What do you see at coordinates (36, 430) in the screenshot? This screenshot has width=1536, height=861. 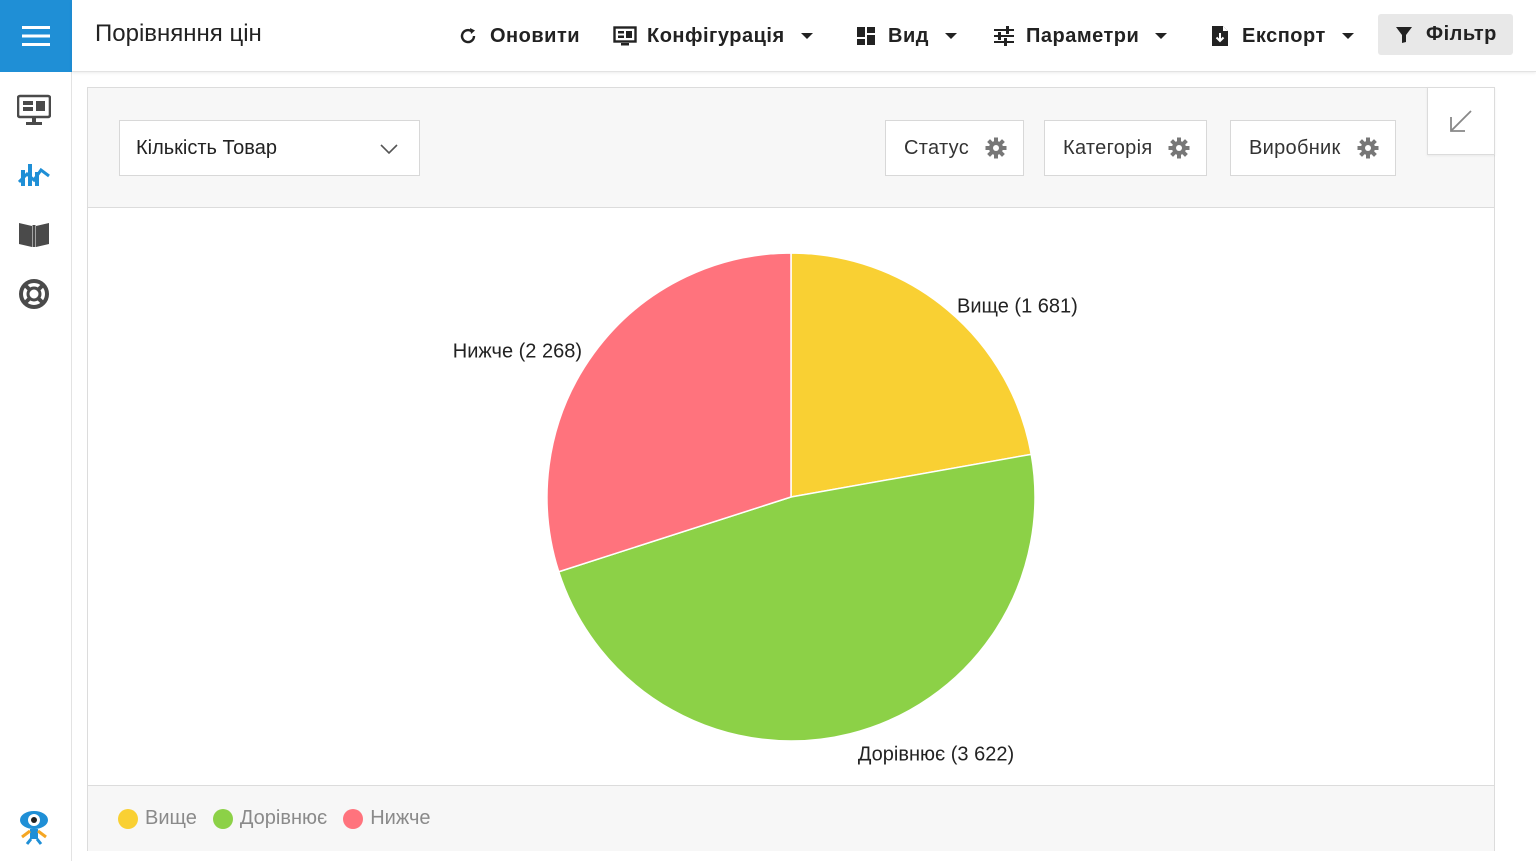 I see `sidebar` at bounding box center [36, 430].